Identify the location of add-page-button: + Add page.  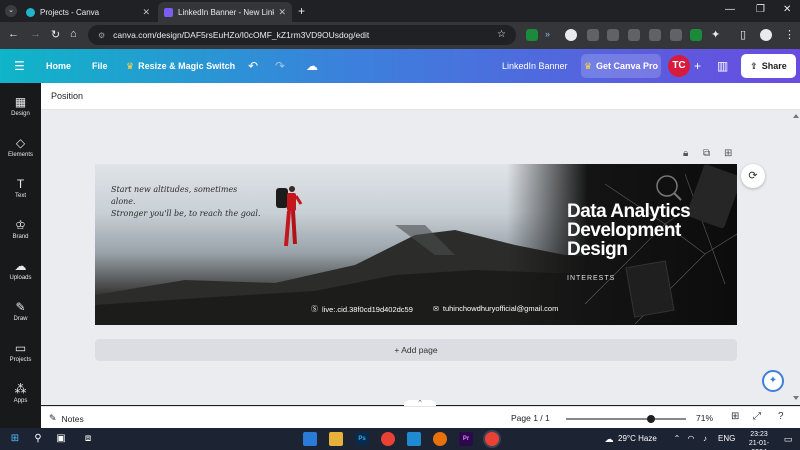
(416, 350).